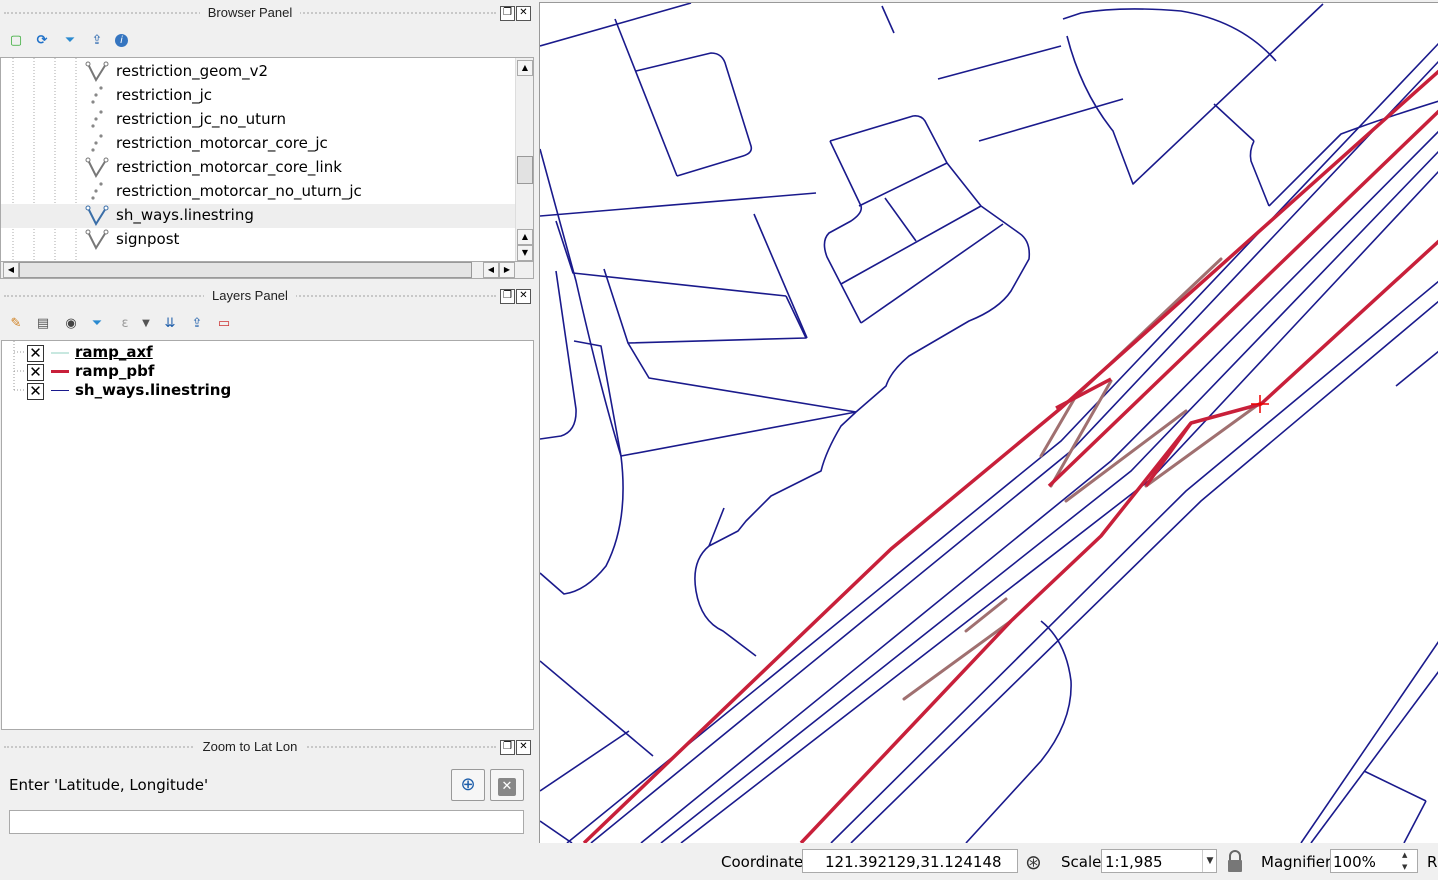  I want to click on tree-item-label: restriction_motorcar_no_uturn_jc, so click(239, 191).